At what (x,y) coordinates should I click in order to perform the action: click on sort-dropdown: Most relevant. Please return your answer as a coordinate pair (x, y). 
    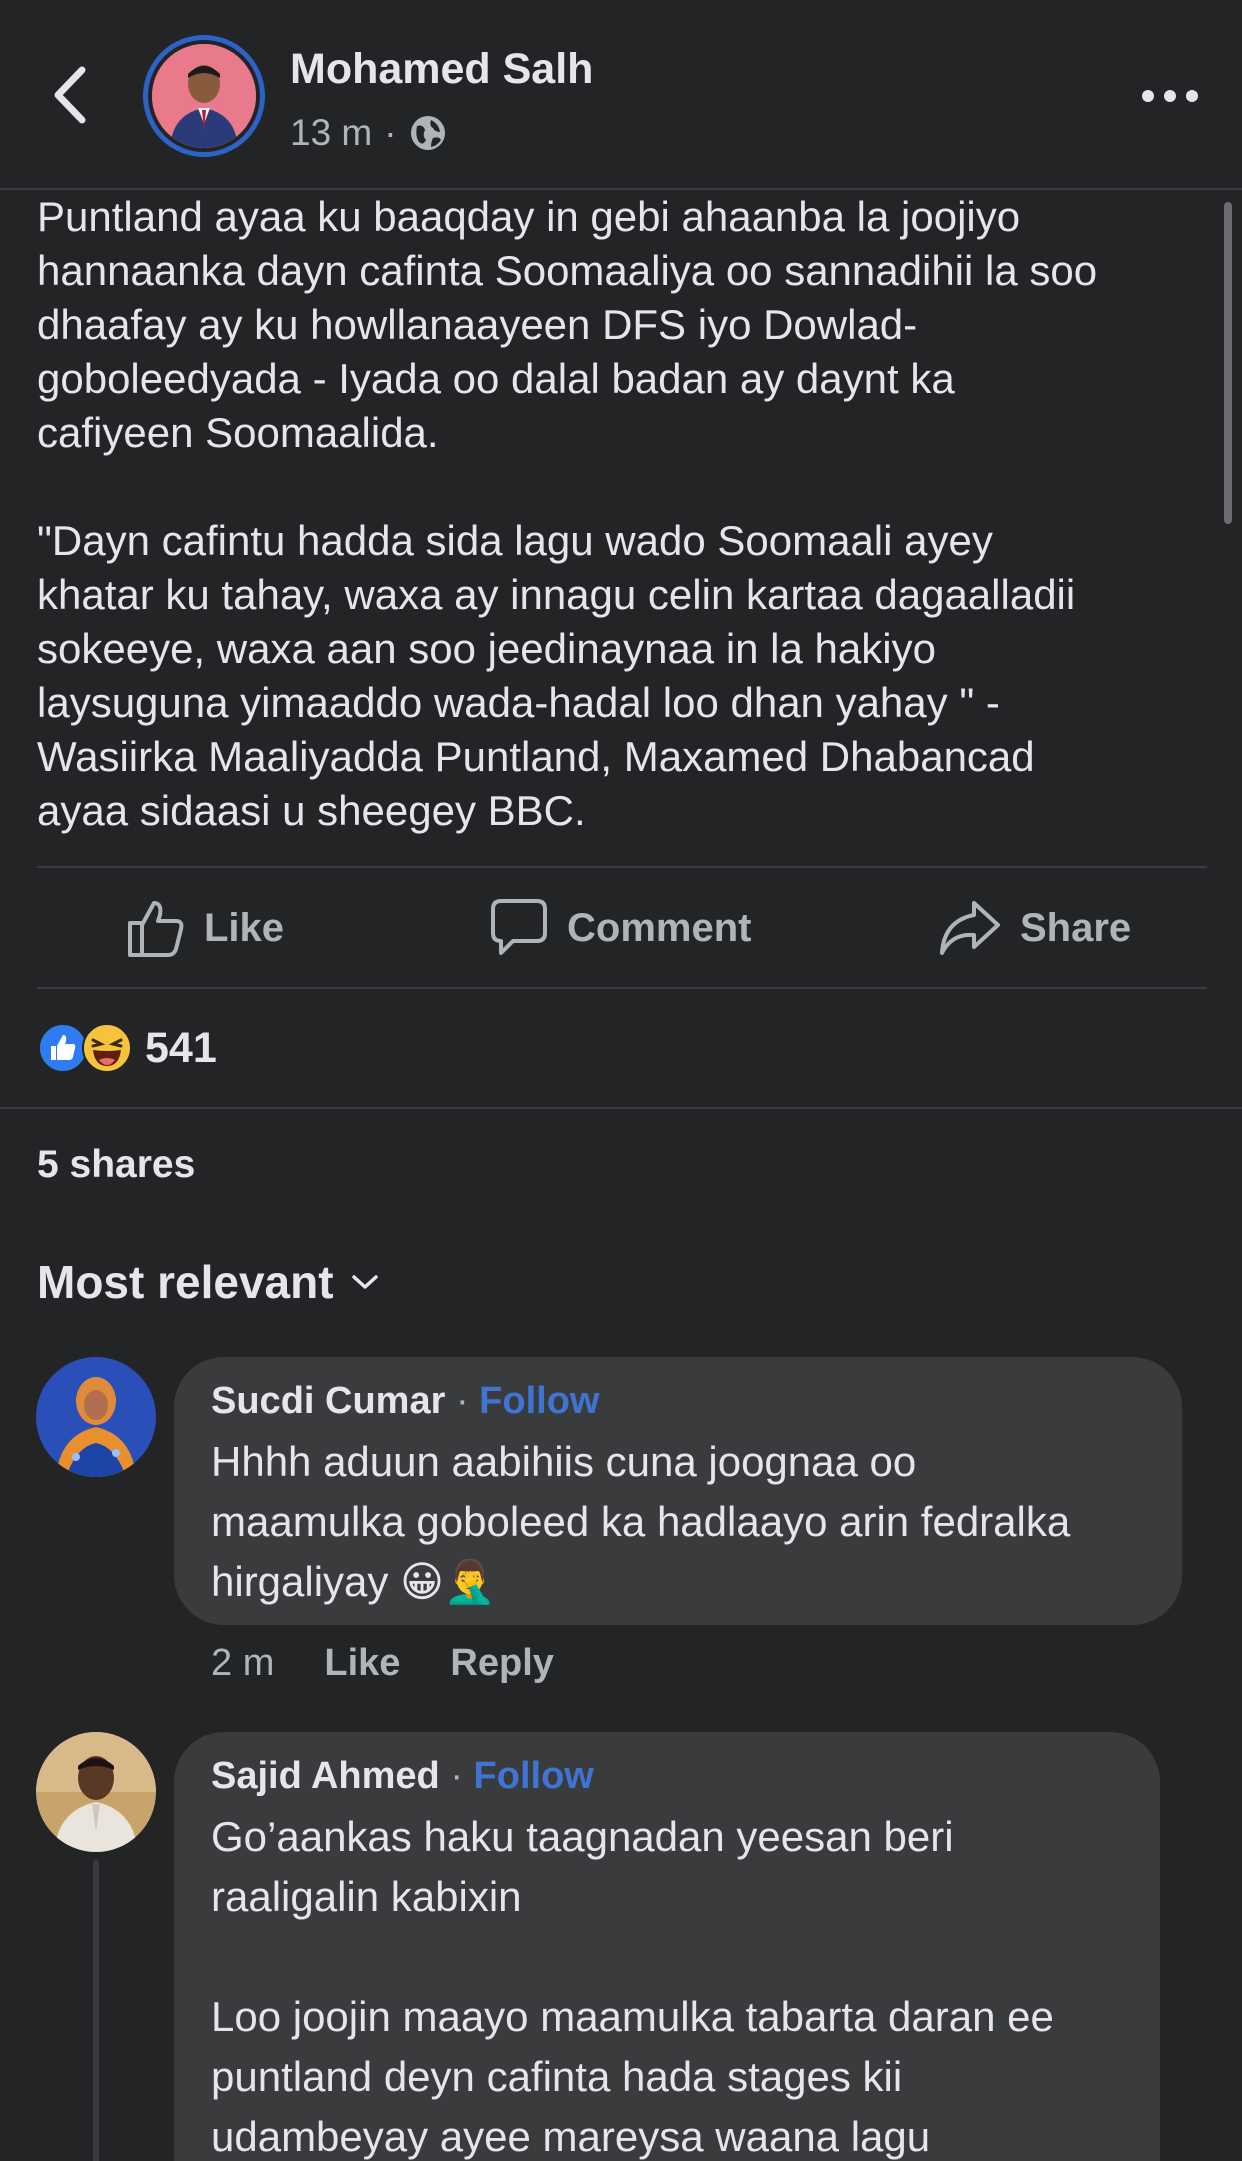
    Looking at the image, I should click on (208, 1282).